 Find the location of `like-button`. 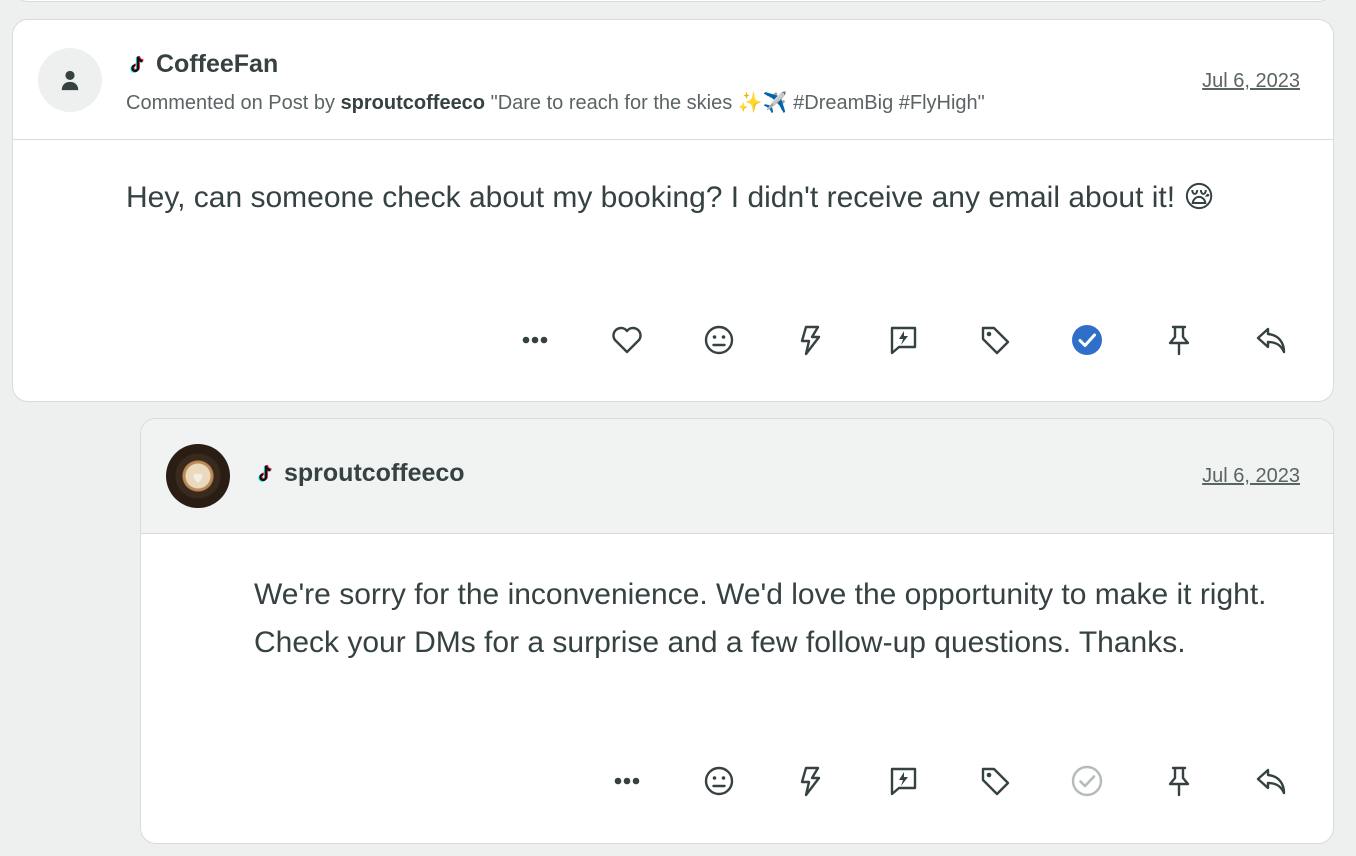

like-button is located at coordinates (627, 340).